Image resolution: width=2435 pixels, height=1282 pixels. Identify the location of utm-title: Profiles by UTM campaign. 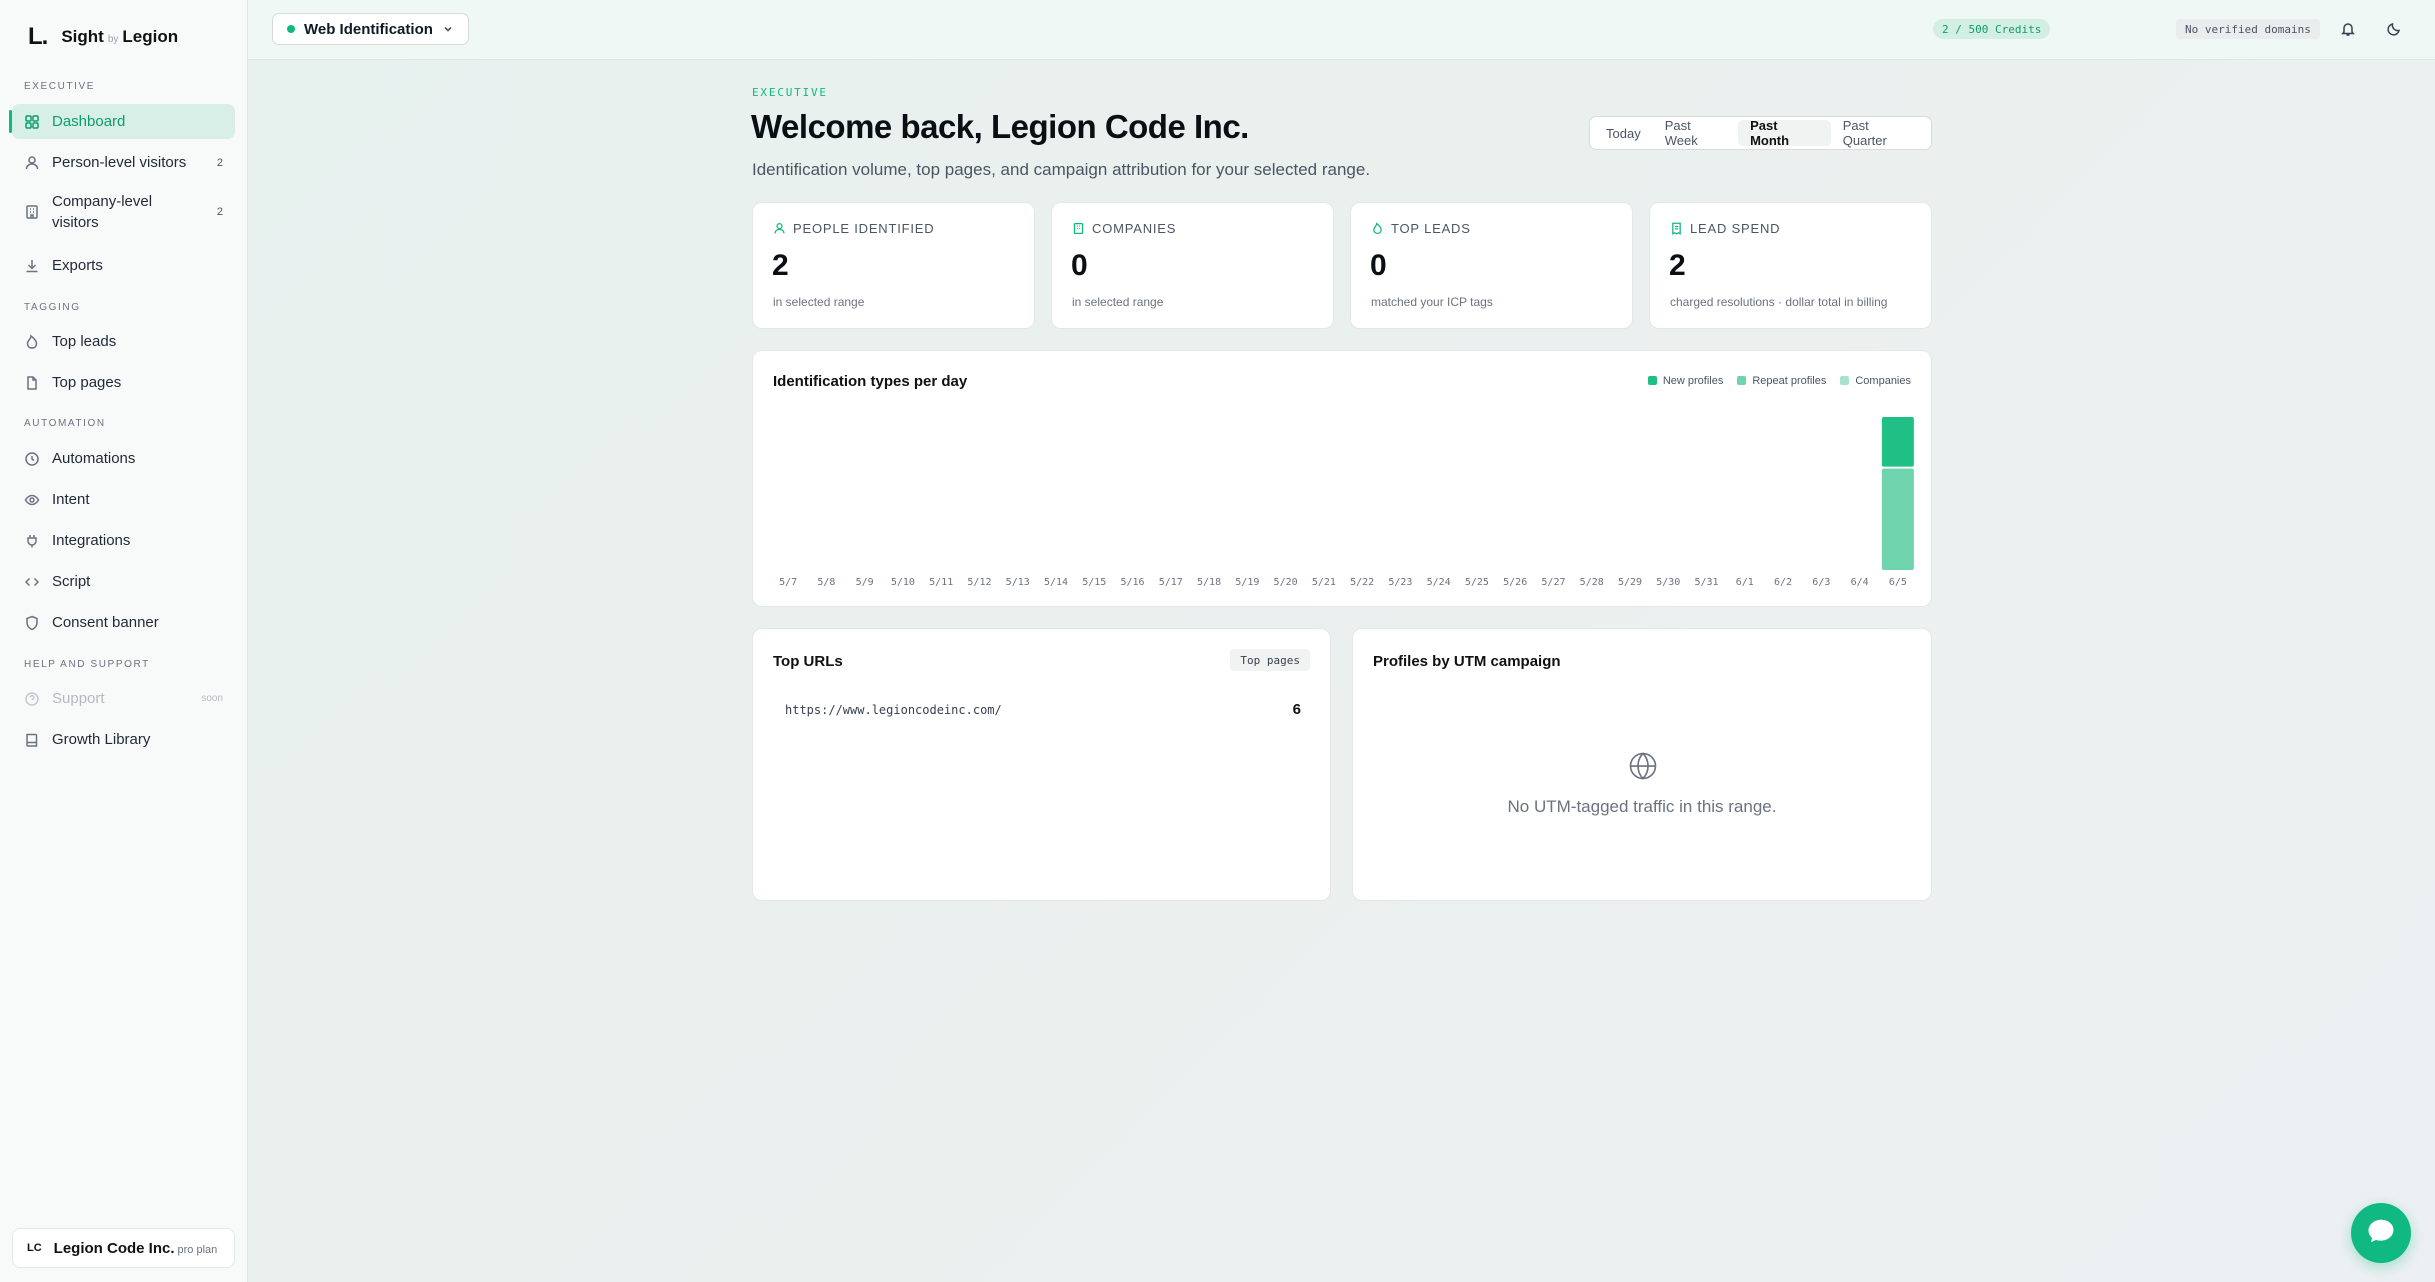
(1467, 661).